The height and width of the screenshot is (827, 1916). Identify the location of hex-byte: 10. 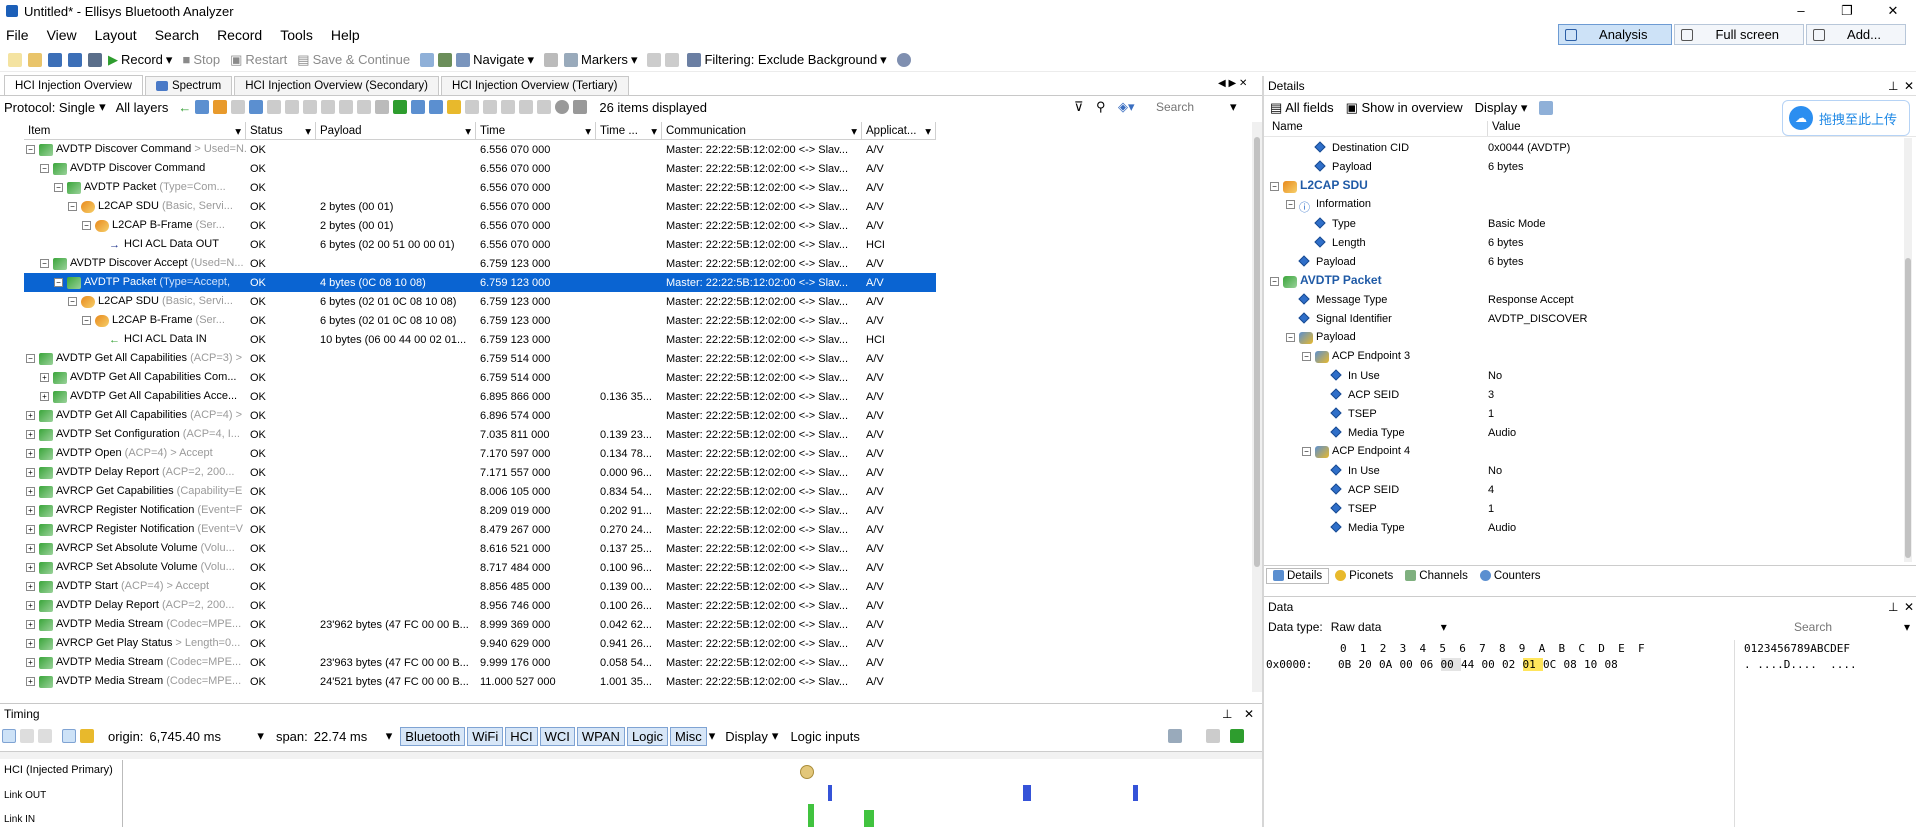
(1594, 664).